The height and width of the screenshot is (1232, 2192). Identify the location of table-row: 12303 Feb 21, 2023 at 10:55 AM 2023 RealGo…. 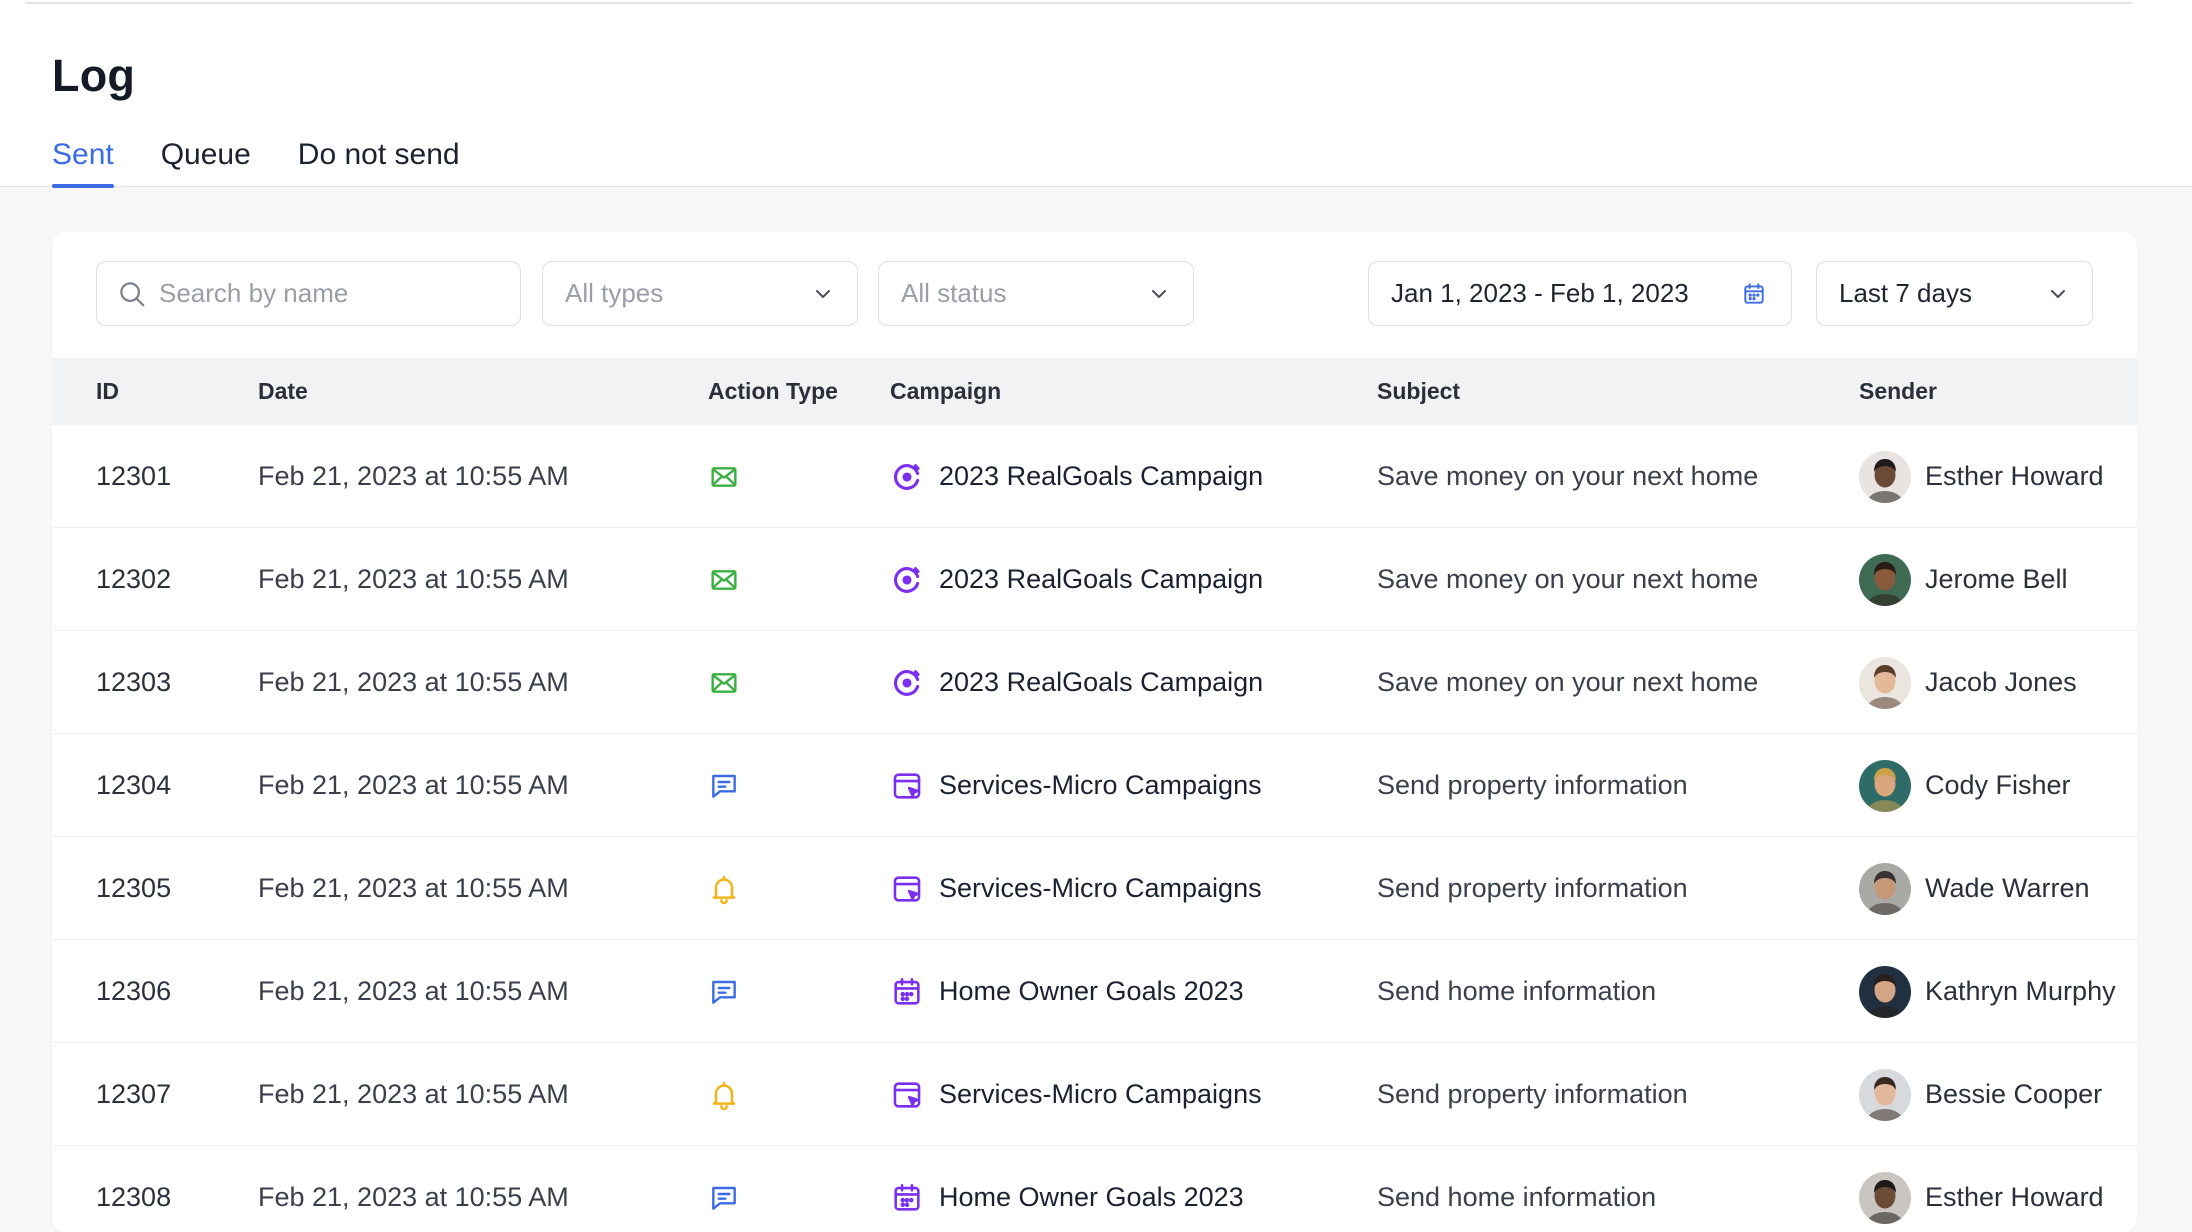
(1094, 682).